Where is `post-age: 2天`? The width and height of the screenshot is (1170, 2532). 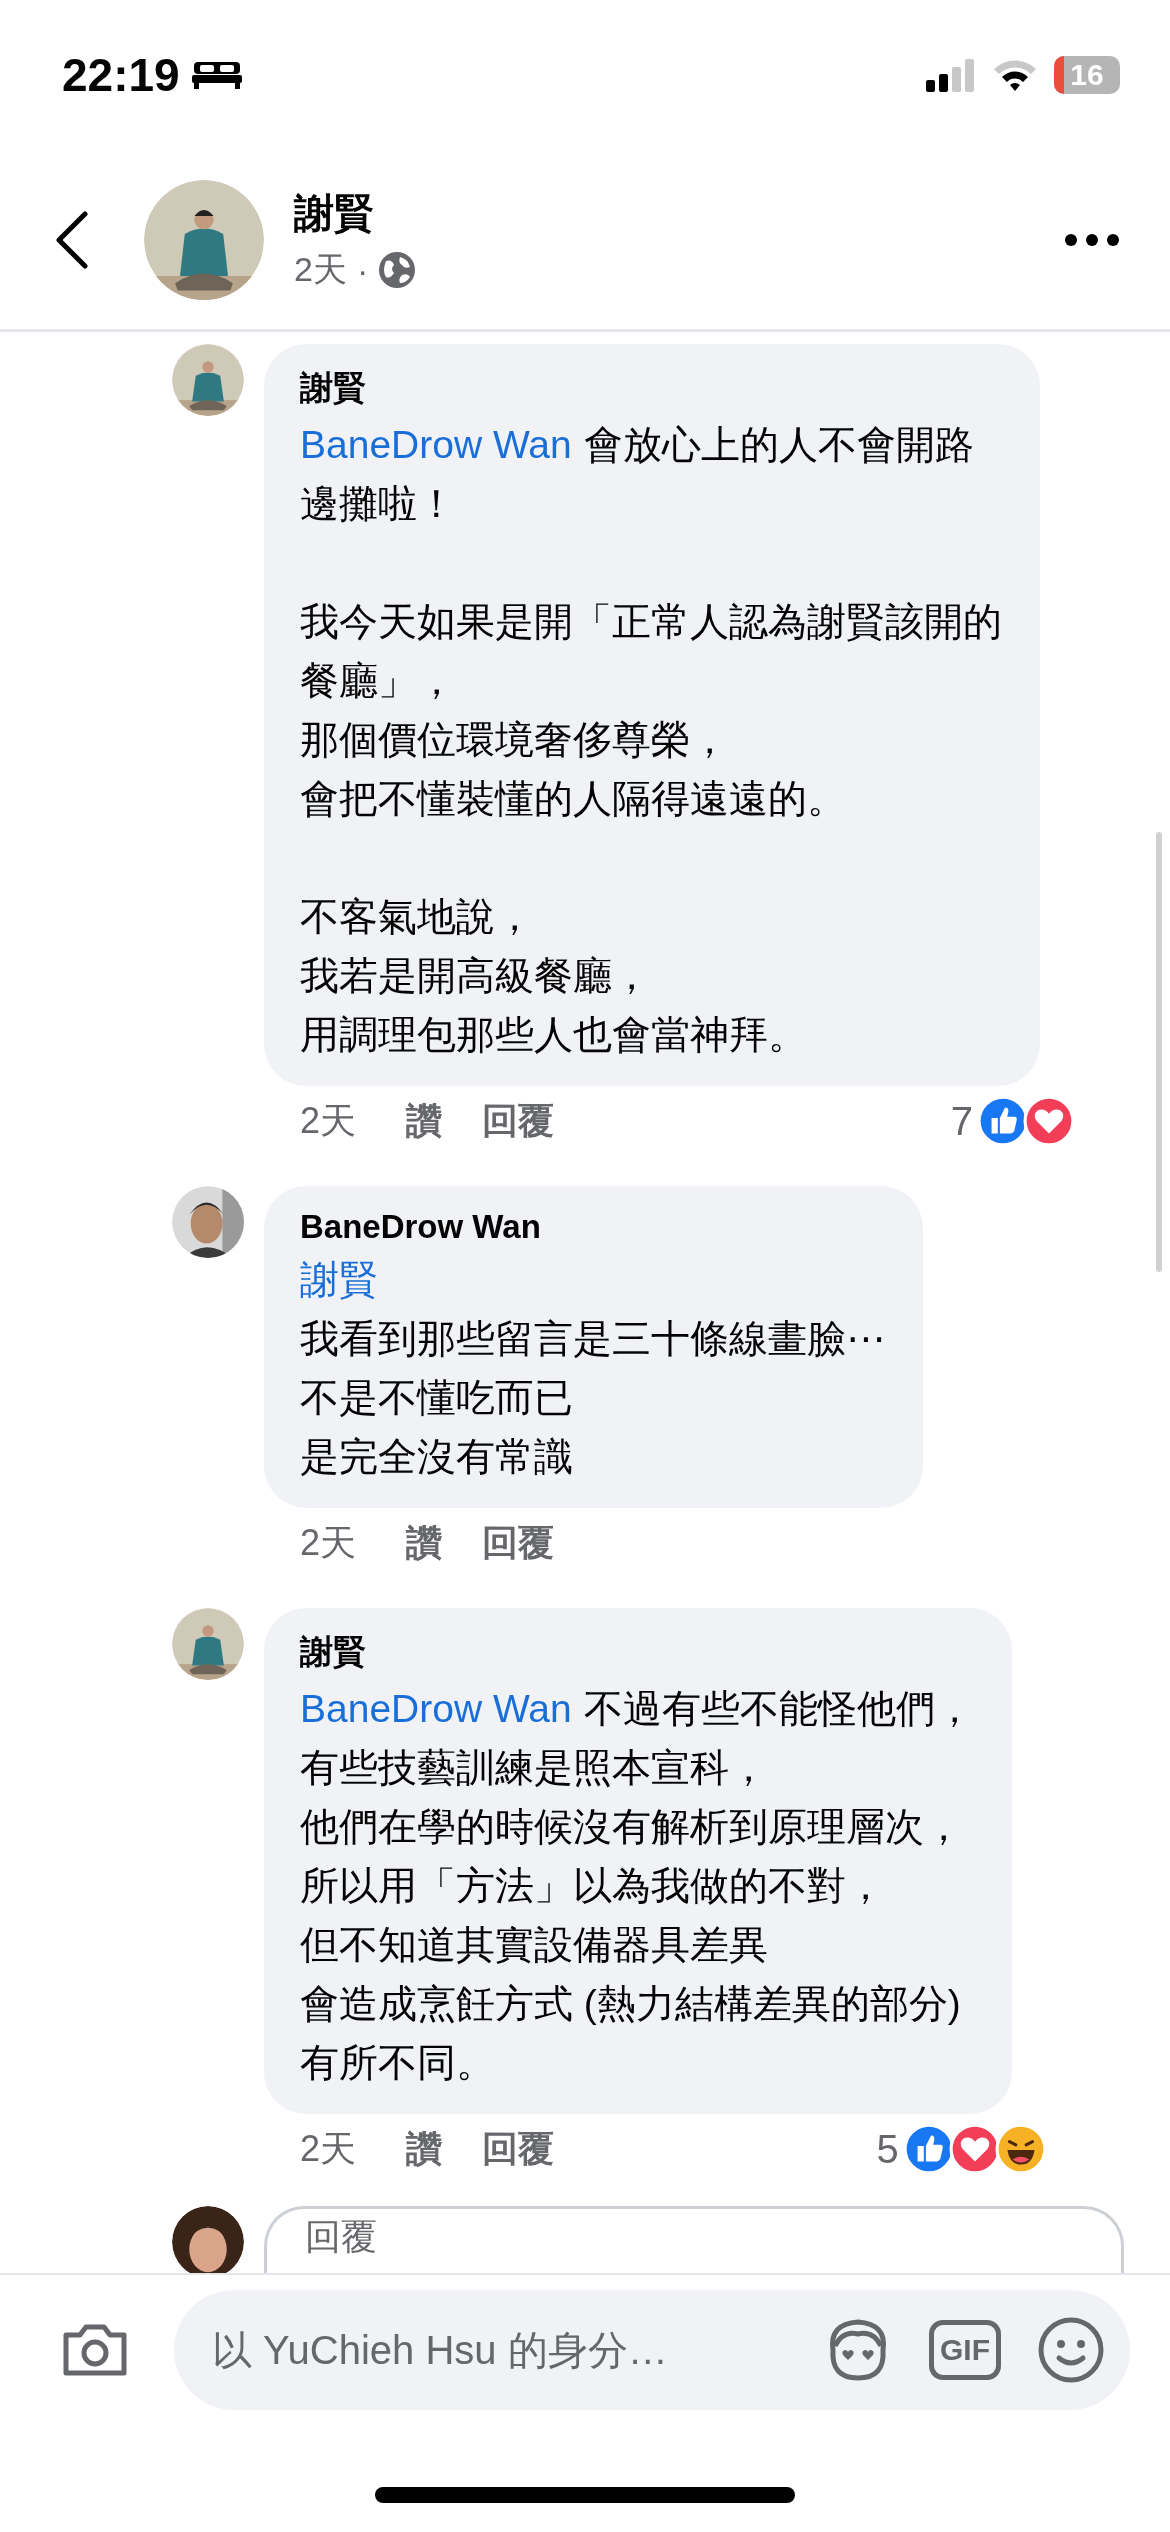 post-age: 2天 is located at coordinates (320, 269).